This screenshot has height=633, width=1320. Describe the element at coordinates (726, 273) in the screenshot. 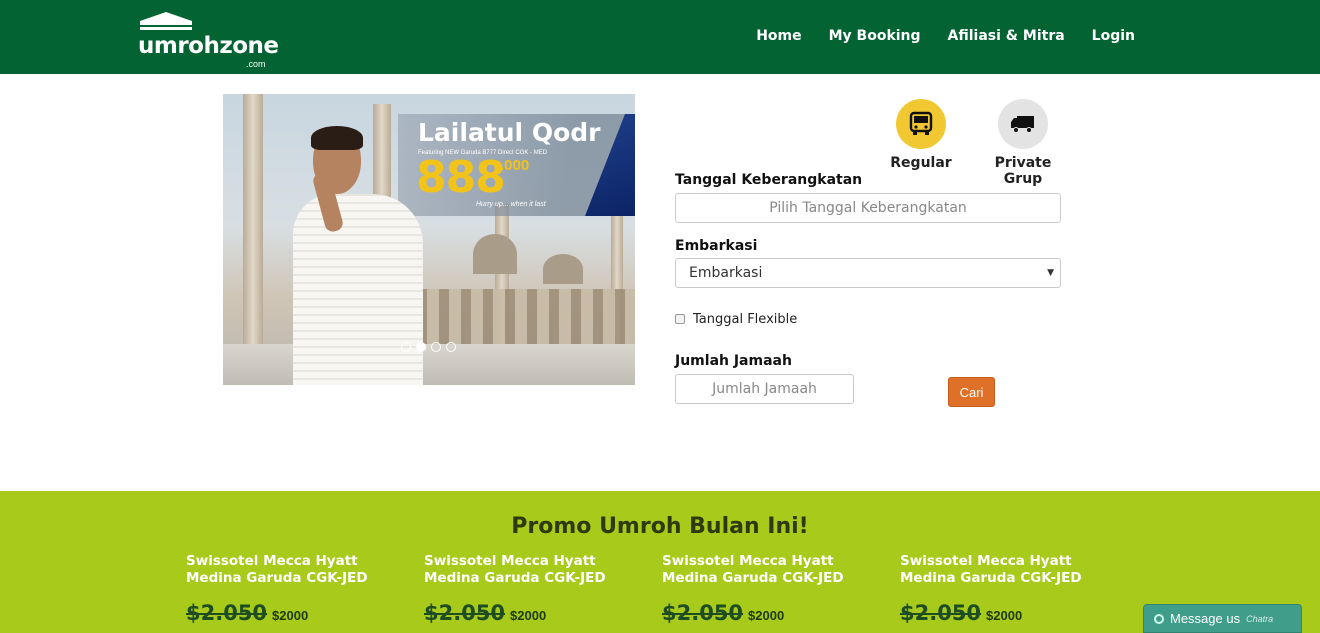

I see `embarkasi-value: Embarkasi` at that location.